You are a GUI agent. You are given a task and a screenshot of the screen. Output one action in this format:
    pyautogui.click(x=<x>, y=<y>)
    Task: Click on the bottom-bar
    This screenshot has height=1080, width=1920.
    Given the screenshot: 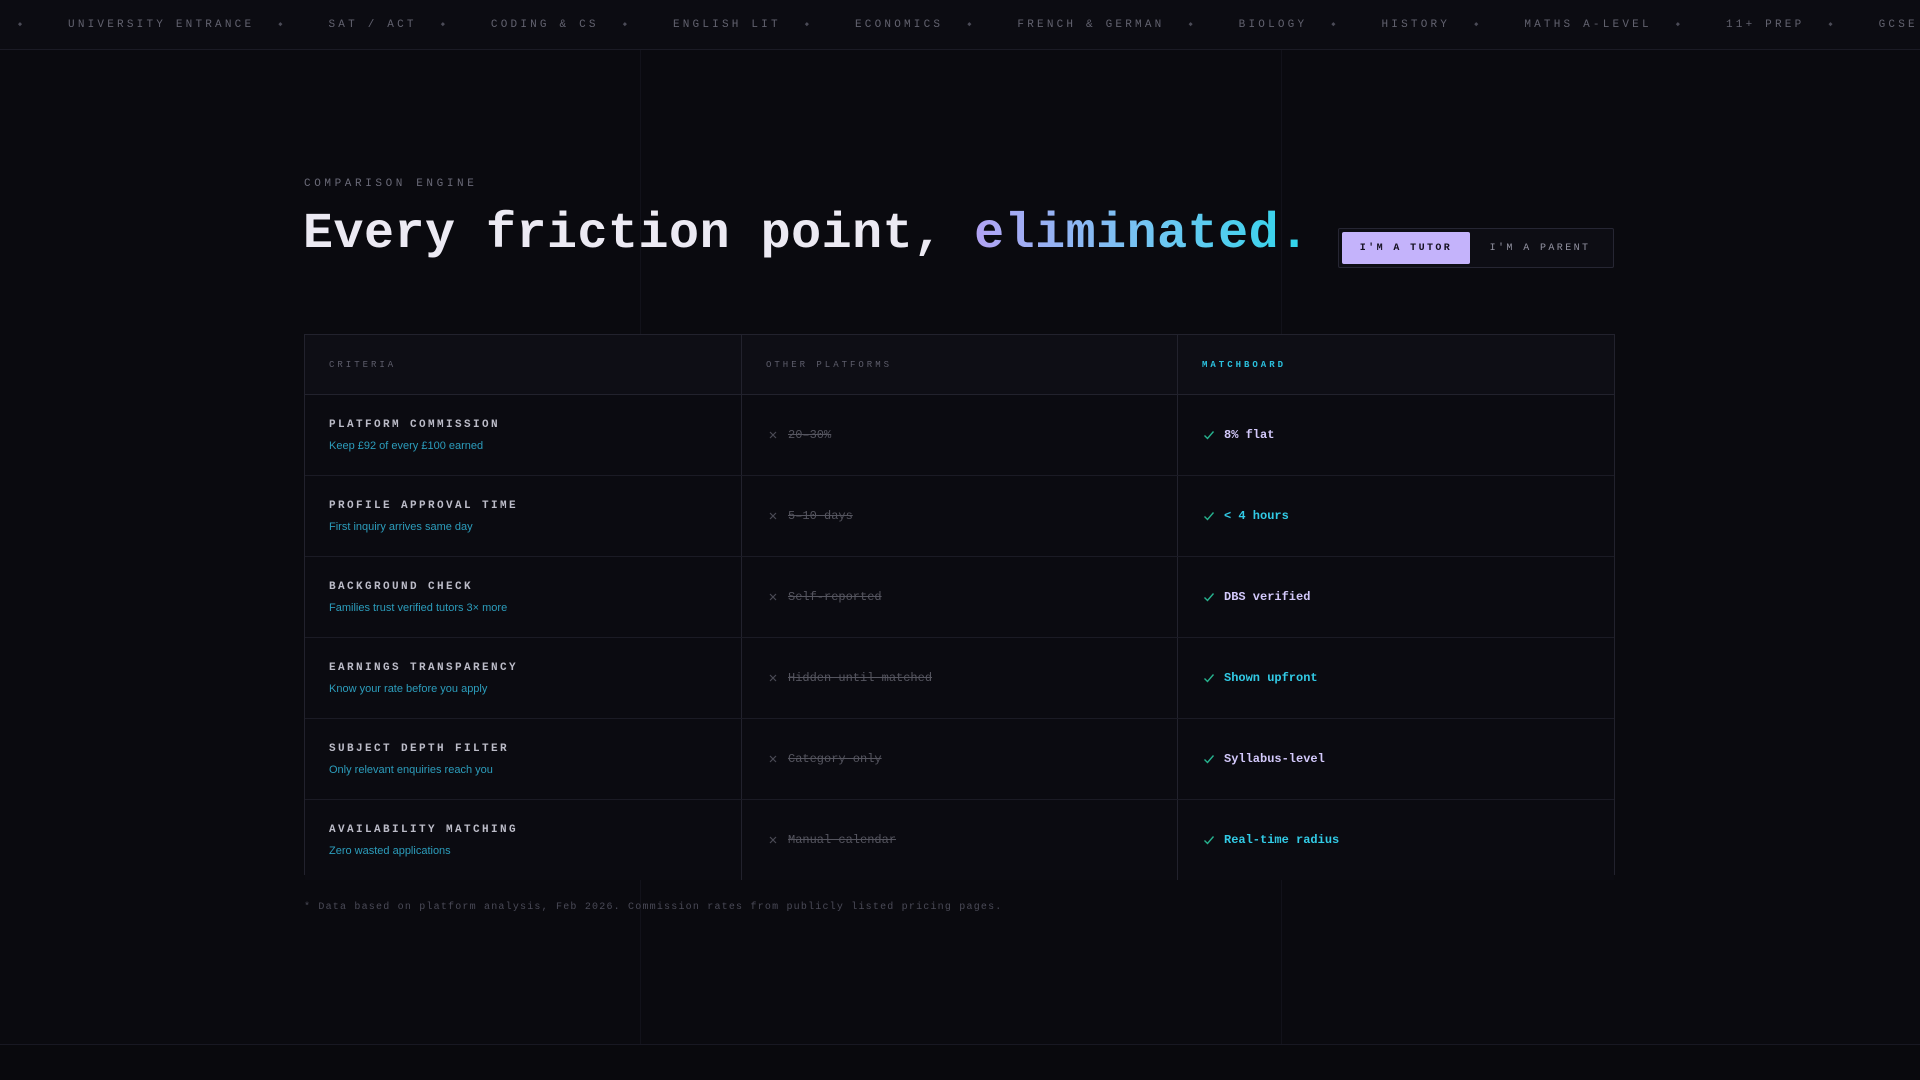 What is the action you would take?
    pyautogui.click(x=960, y=1062)
    